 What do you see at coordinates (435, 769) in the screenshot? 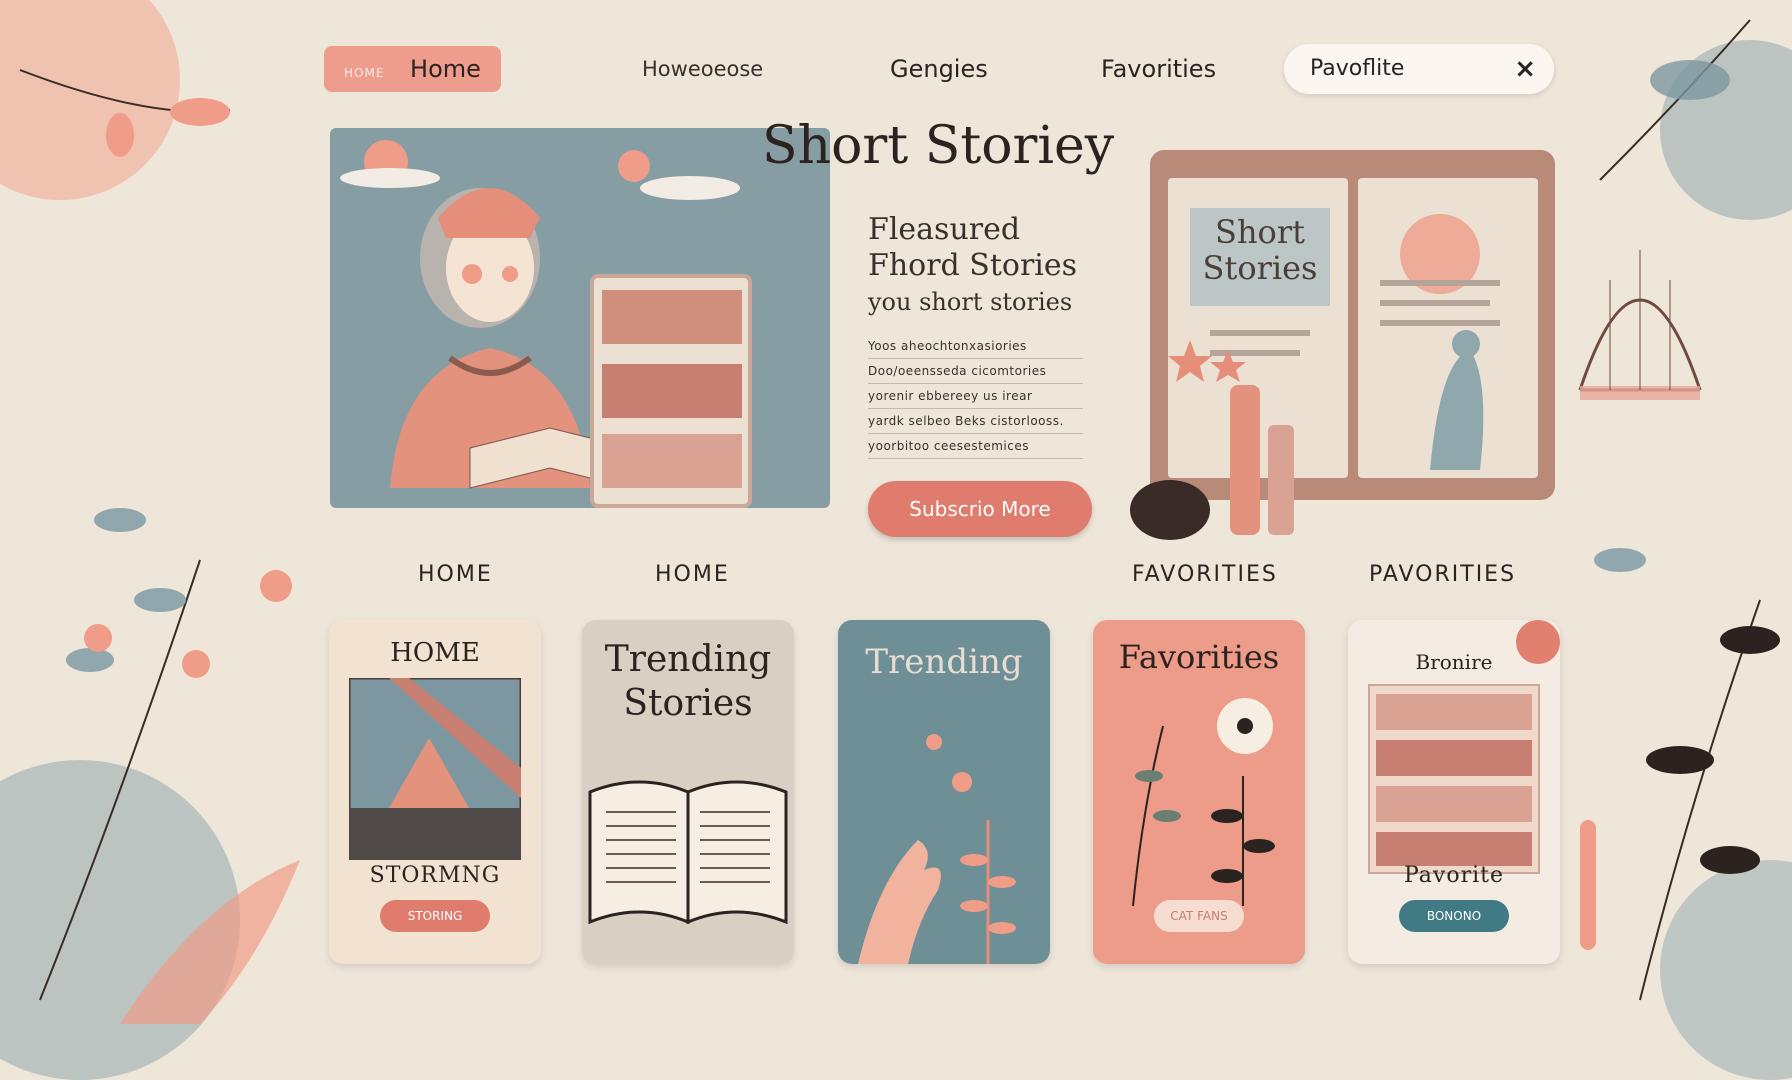
I see `card-home-picture` at bounding box center [435, 769].